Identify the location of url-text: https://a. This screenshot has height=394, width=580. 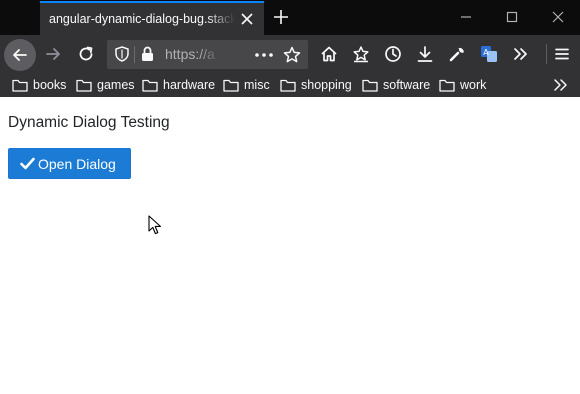
(193, 55).